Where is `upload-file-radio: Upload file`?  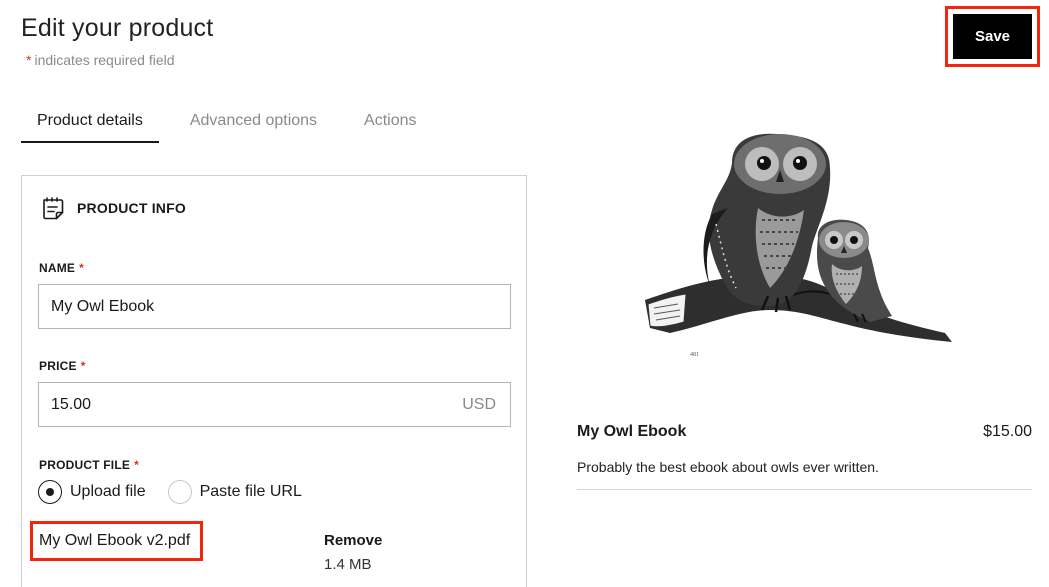
upload-file-radio: Upload file is located at coordinates (92, 492).